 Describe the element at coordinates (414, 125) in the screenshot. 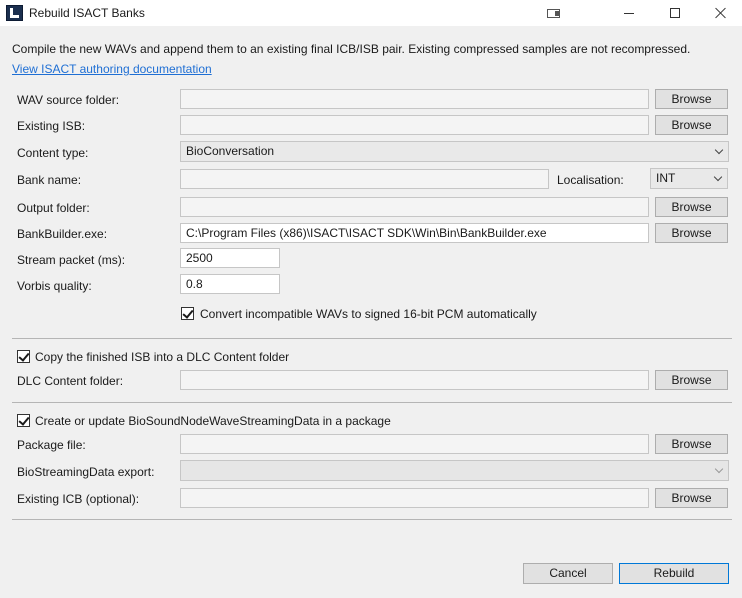

I see `existing-isb-input` at that location.